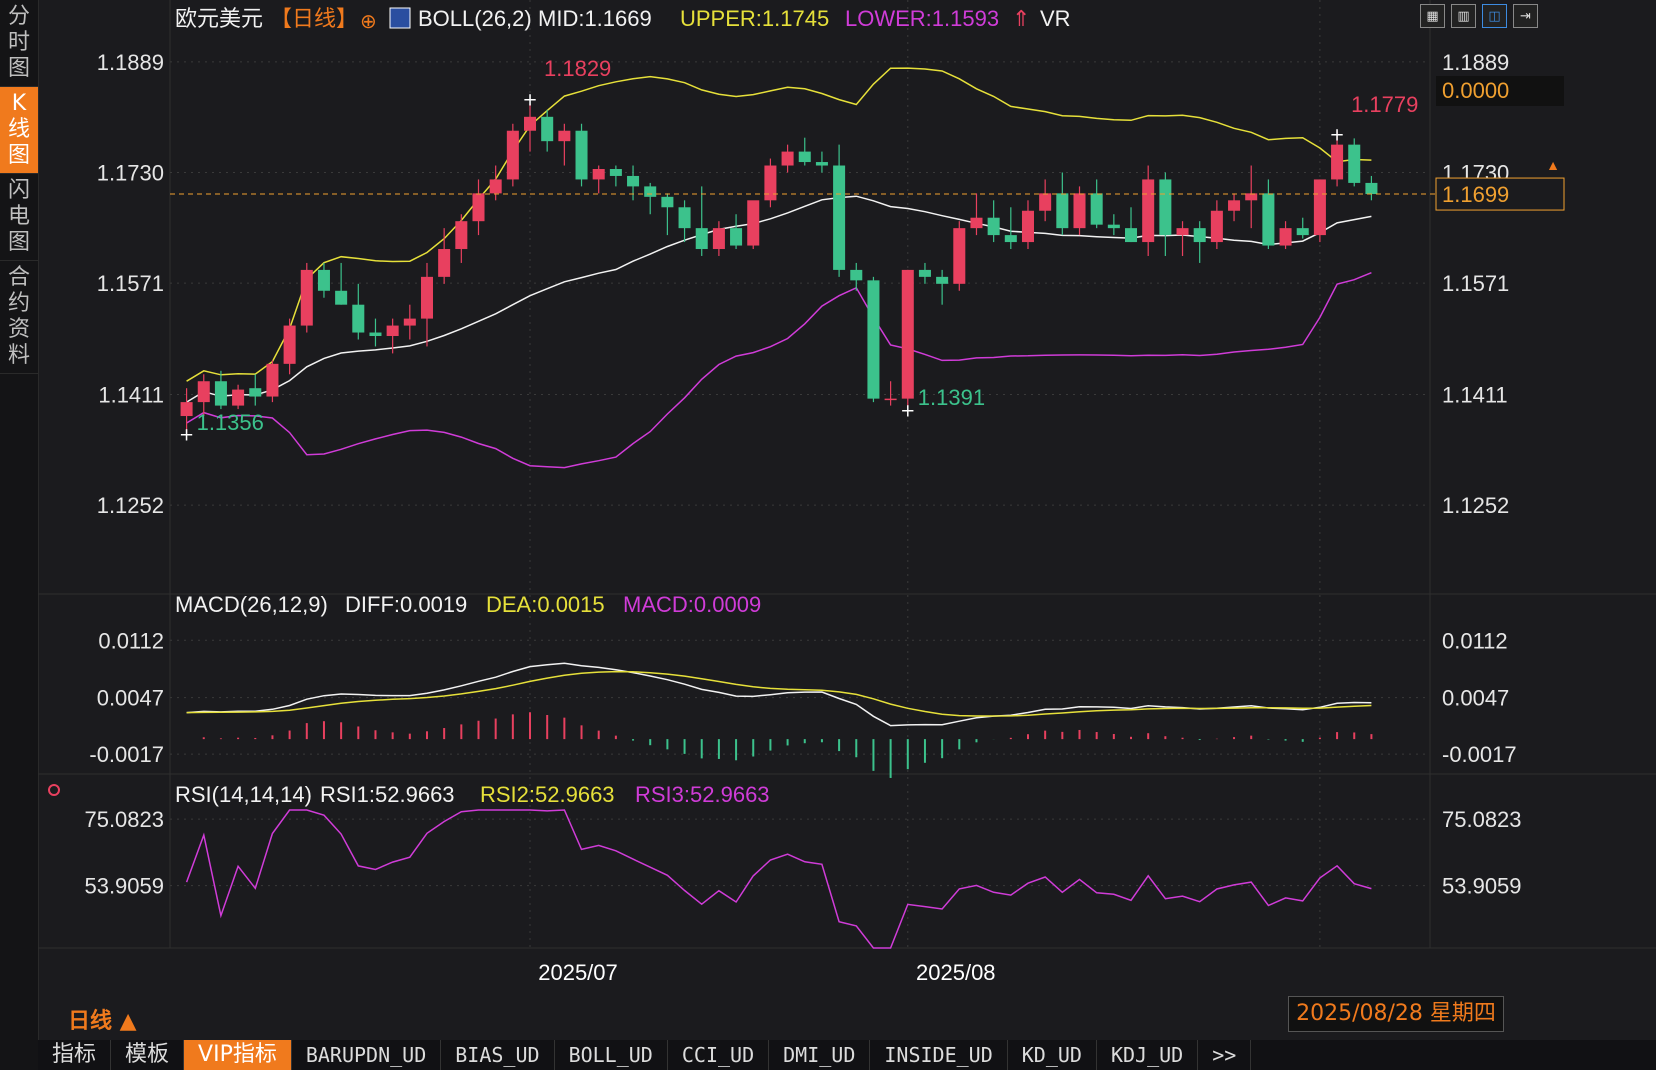 Image resolution: width=1656 pixels, height=1070 pixels. Describe the element at coordinates (1475, 394) in the screenshot. I see `price-tick-right: 1.1411` at that location.